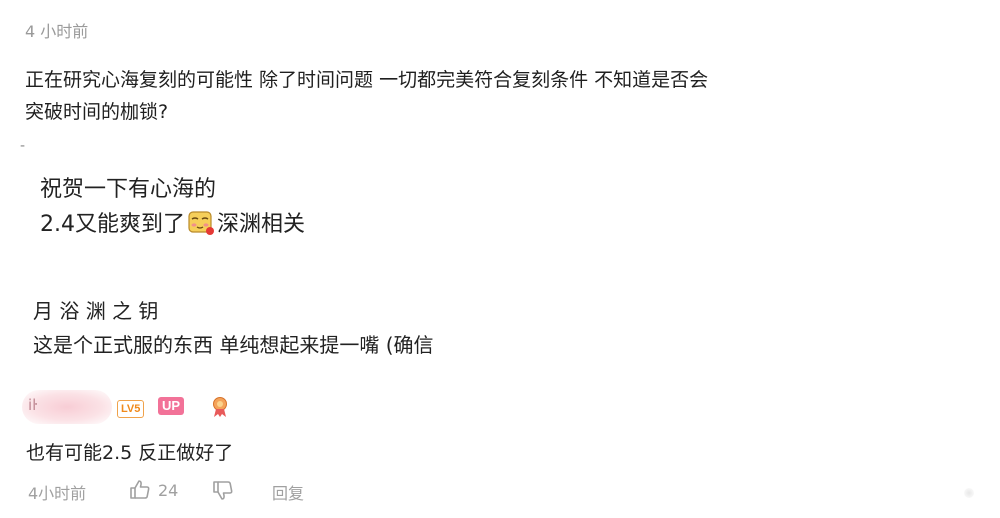 The height and width of the screenshot is (518, 1000). I want to click on thumbs-down-icon, so click(223, 492).